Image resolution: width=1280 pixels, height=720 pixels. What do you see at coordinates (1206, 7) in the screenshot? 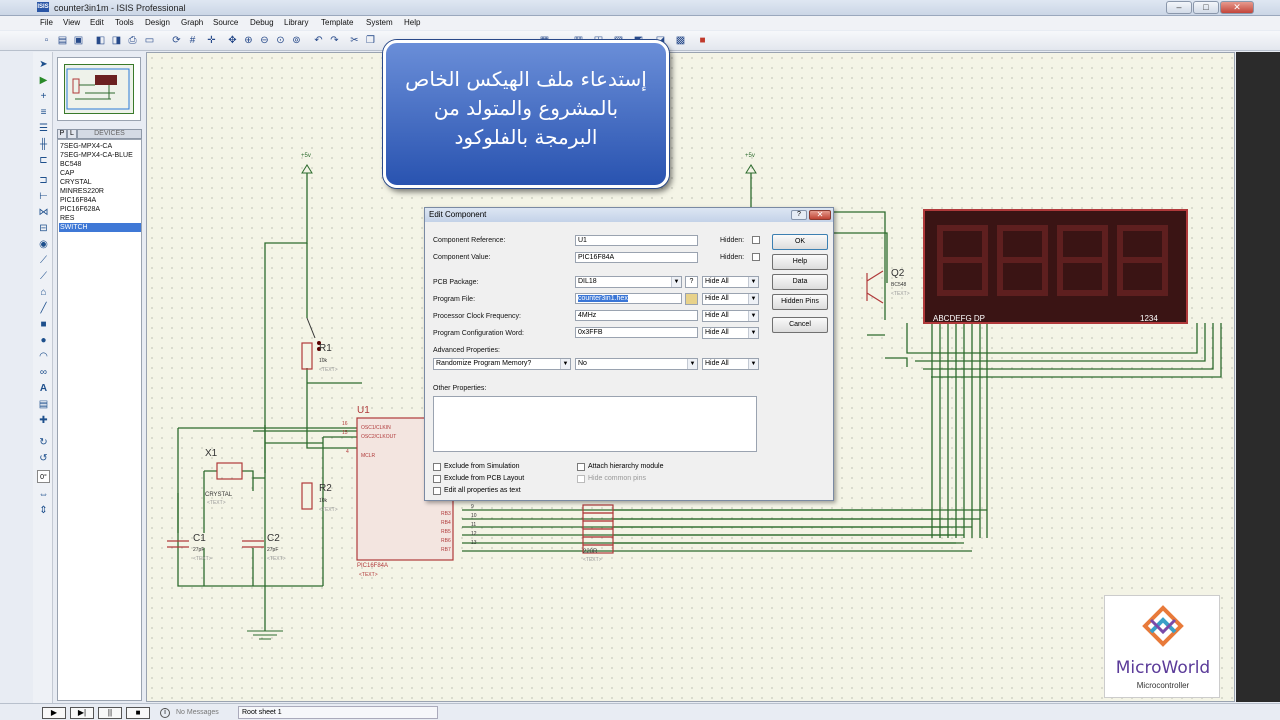
I see `maximize-button: □` at bounding box center [1206, 7].